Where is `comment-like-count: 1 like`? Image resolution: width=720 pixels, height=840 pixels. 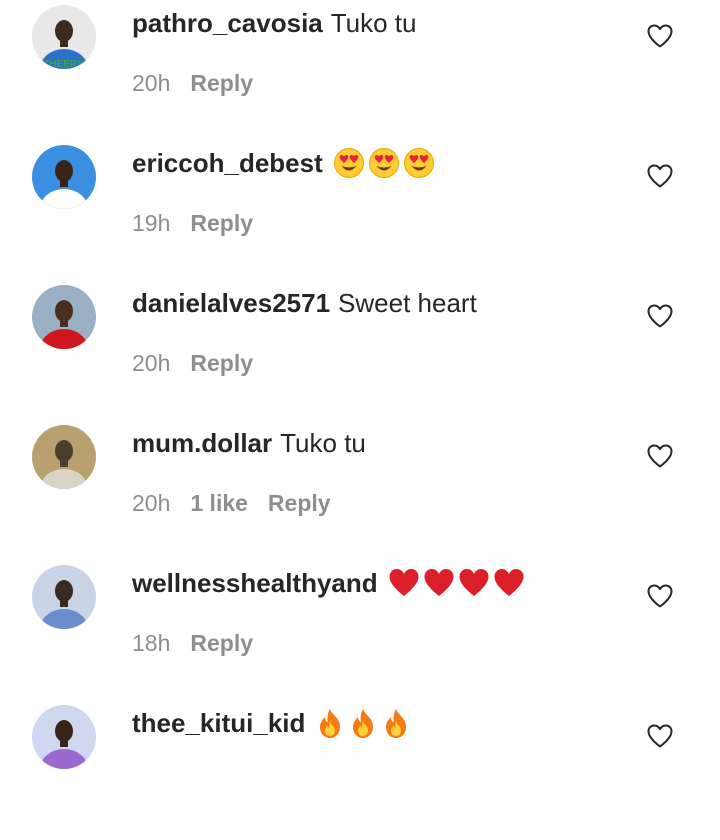
comment-like-count: 1 like is located at coordinates (219, 503).